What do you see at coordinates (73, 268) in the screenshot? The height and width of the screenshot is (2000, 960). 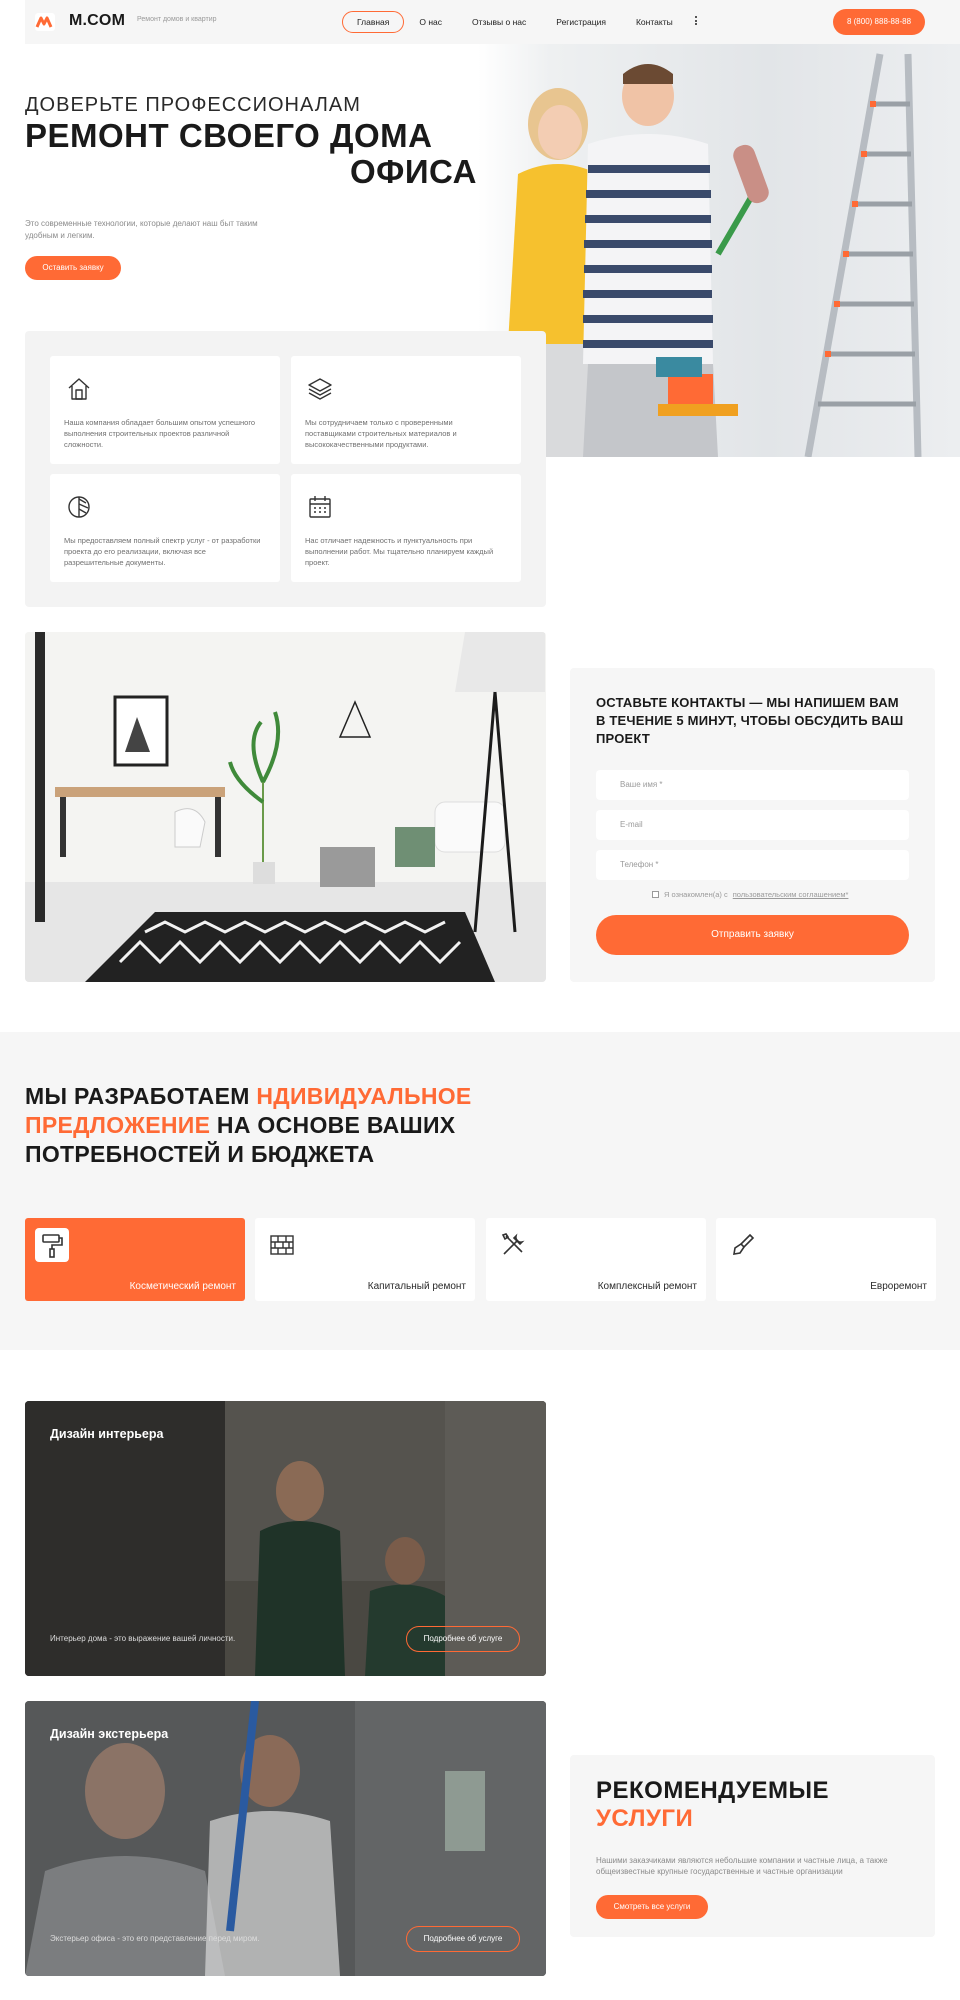 I see `hero-cta-button: Оставить заявку` at bounding box center [73, 268].